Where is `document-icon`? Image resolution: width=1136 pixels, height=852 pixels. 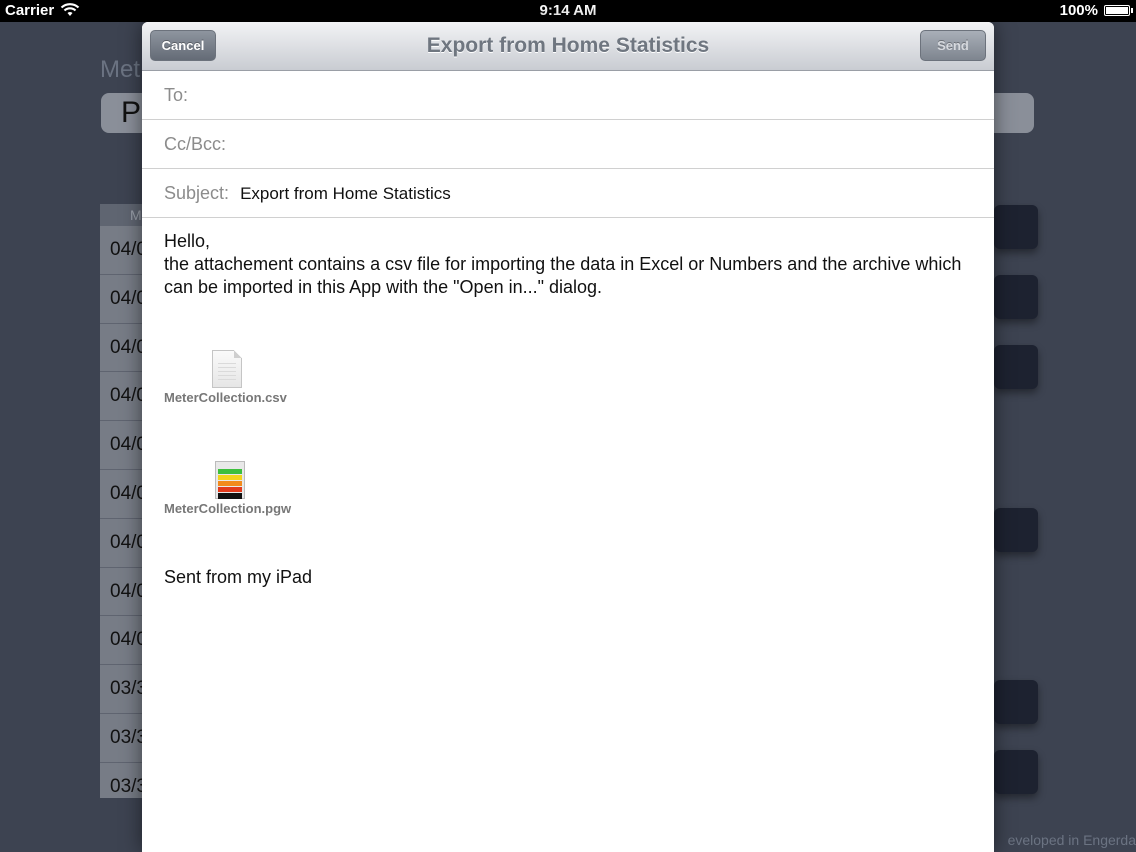 document-icon is located at coordinates (227, 369).